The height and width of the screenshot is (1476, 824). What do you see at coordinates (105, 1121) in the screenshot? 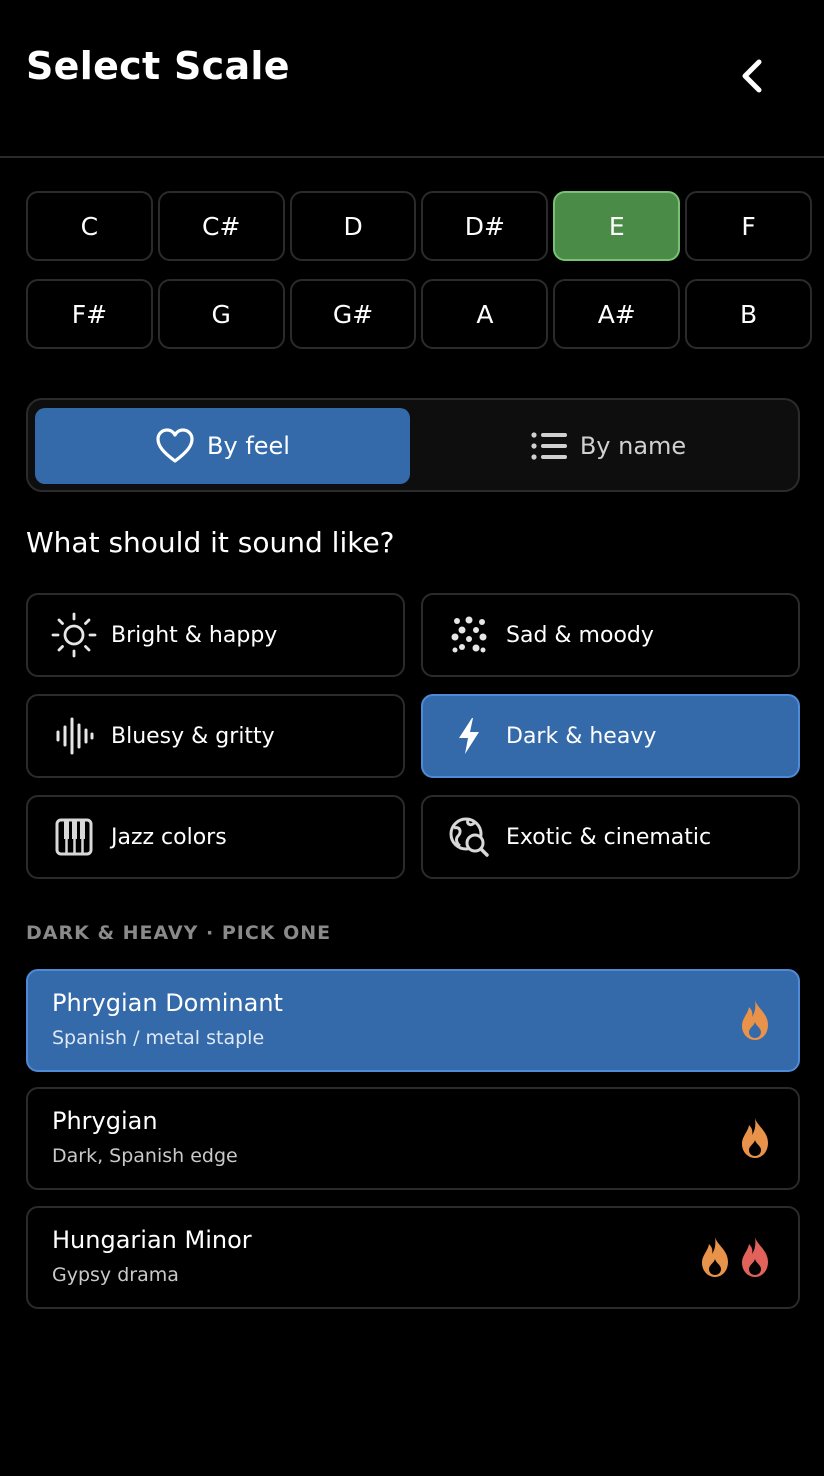
I see `scale-name: Phrygian` at bounding box center [105, 1121].